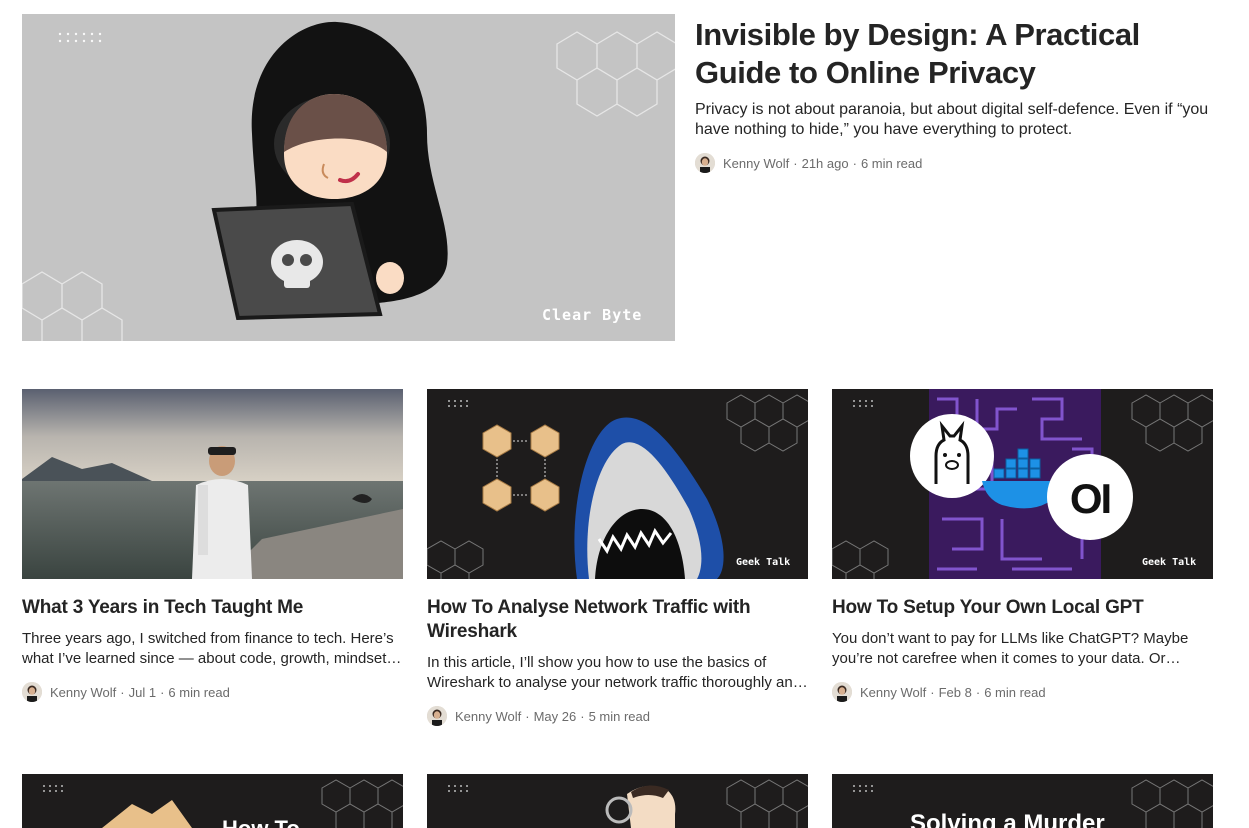  I want to click on wireshark-illustration, so click(617, 484).